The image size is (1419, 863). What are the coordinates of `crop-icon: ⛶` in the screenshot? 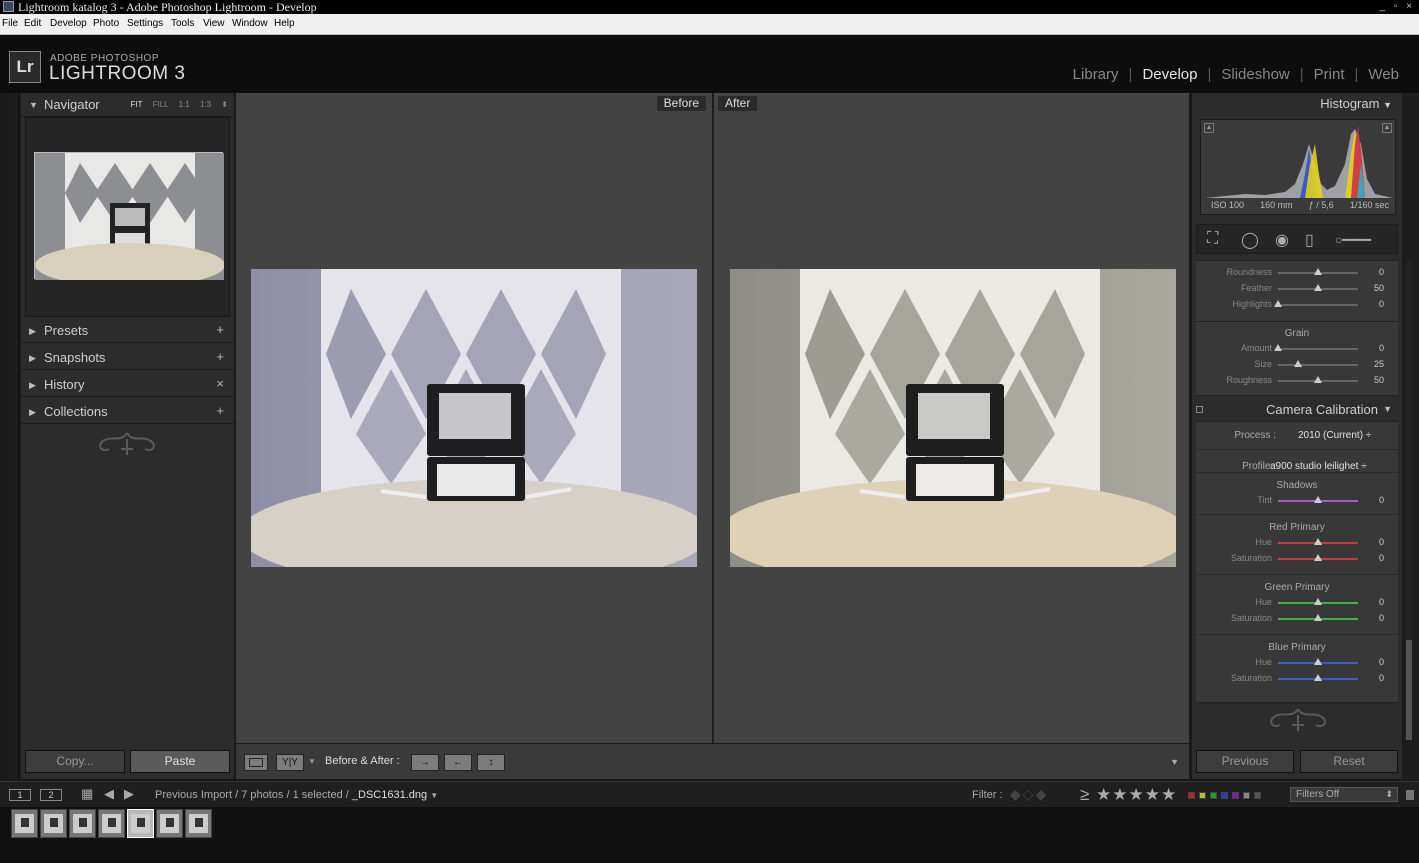 It's located at (1212, 239).